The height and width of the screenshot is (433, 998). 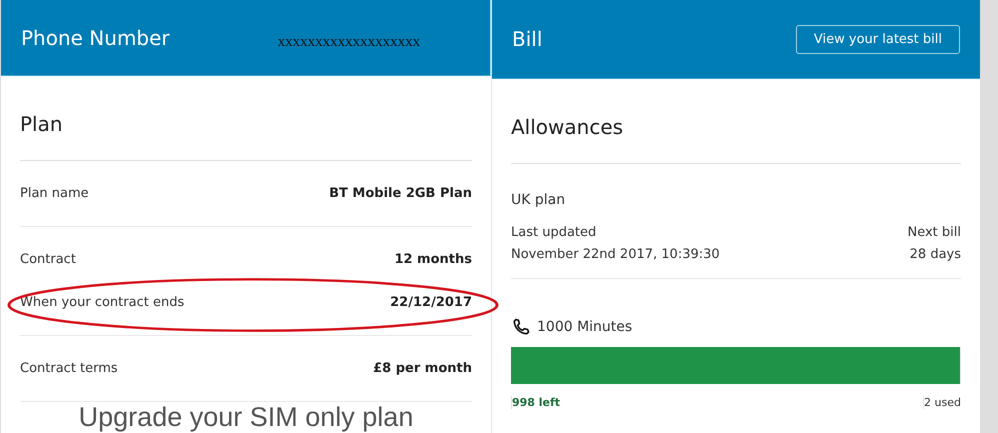 What do you see at coordinates (989, 216) in the screenshot?
I see `scrollbar` at bounding box center [989, 216].